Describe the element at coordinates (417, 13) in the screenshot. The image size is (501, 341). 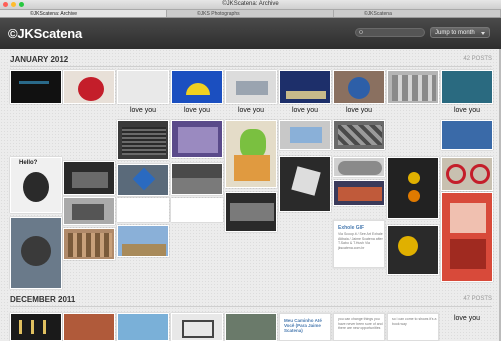
I see `tab-jkscatena: ©JKScatena` at that location.